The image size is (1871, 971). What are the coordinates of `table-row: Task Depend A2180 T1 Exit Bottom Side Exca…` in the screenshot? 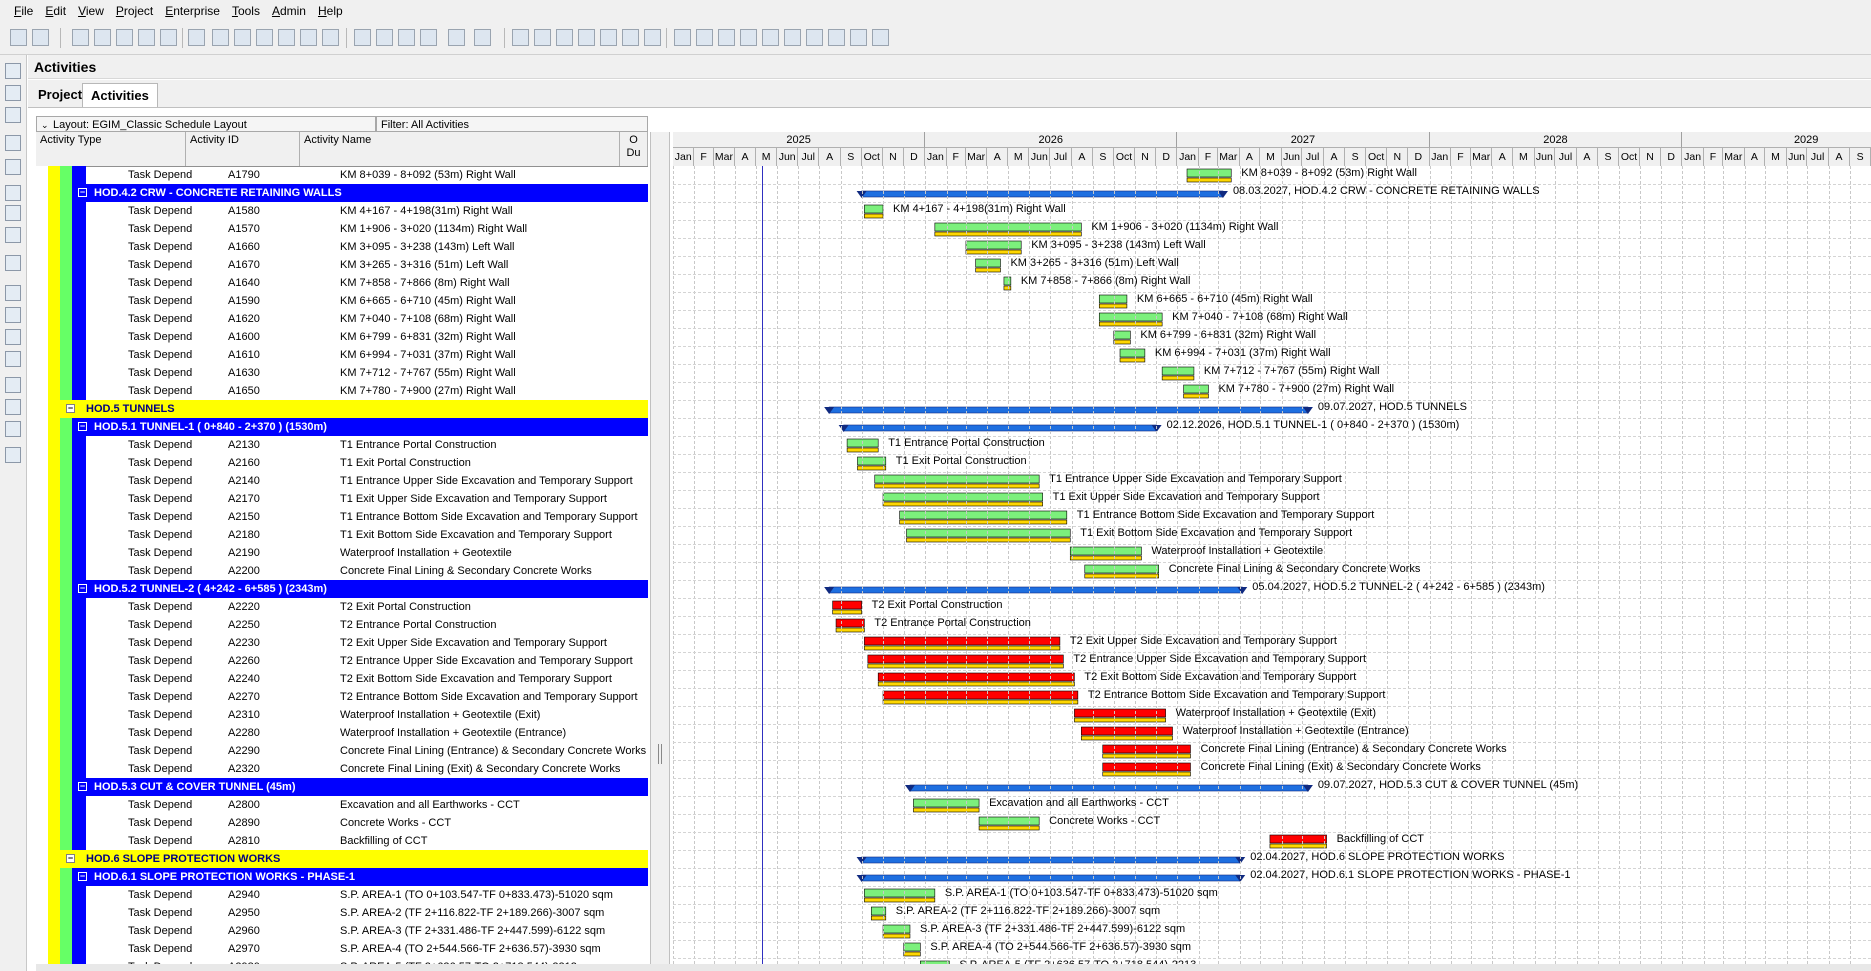 It's located at (342, 535).